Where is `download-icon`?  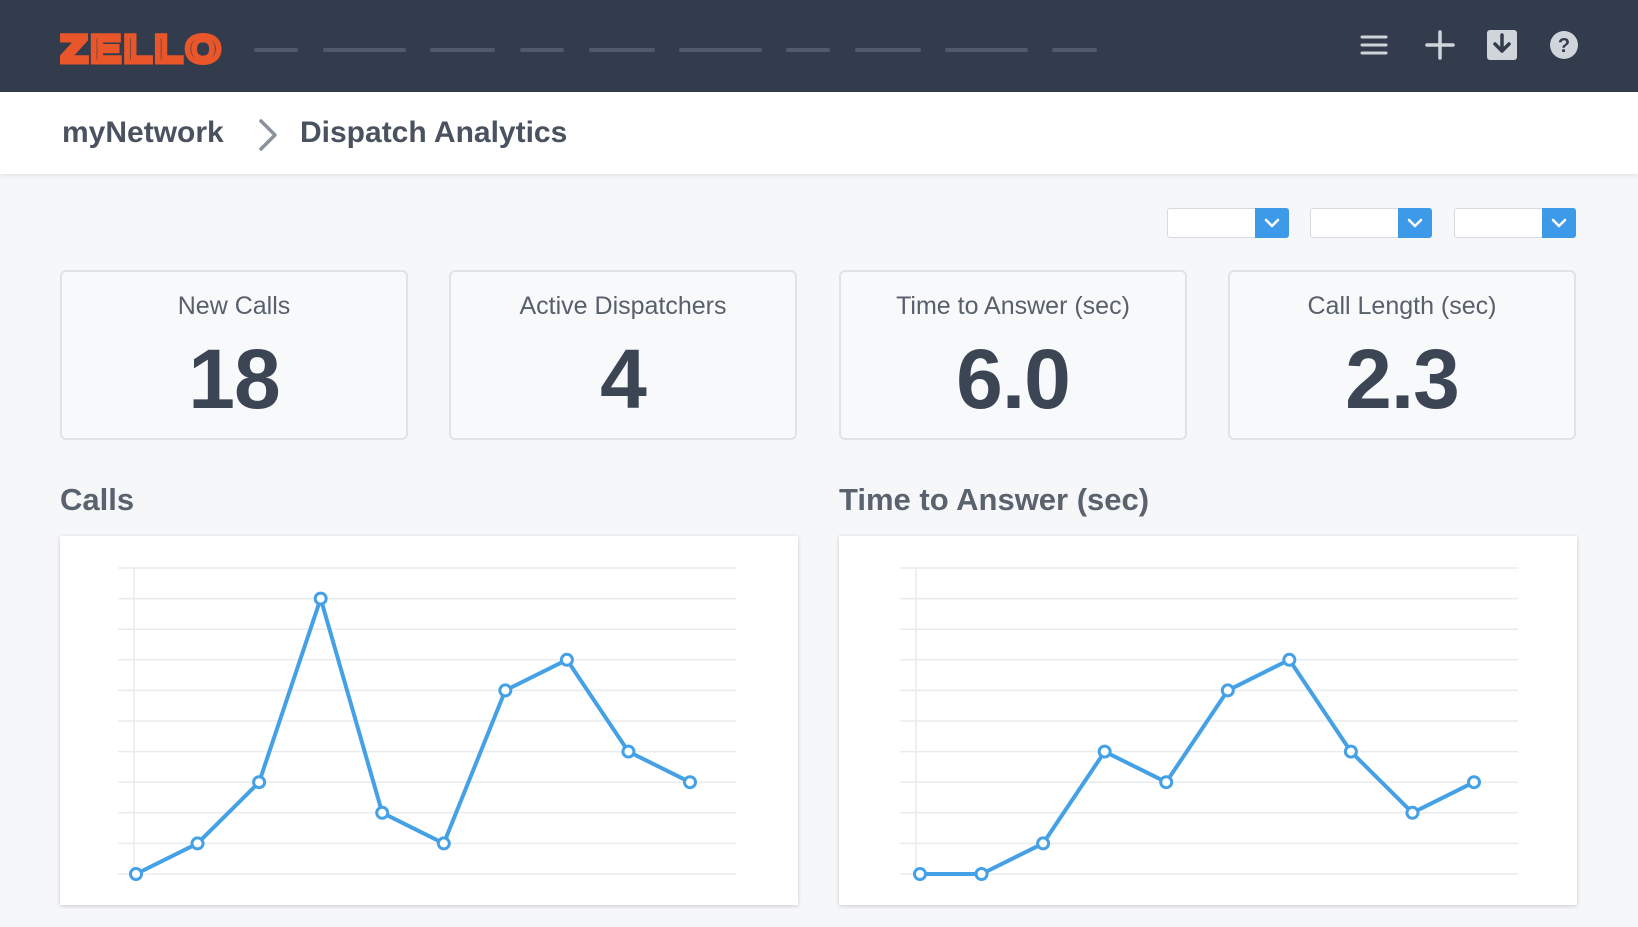 download-icon is located at coordinates (1502, 45).